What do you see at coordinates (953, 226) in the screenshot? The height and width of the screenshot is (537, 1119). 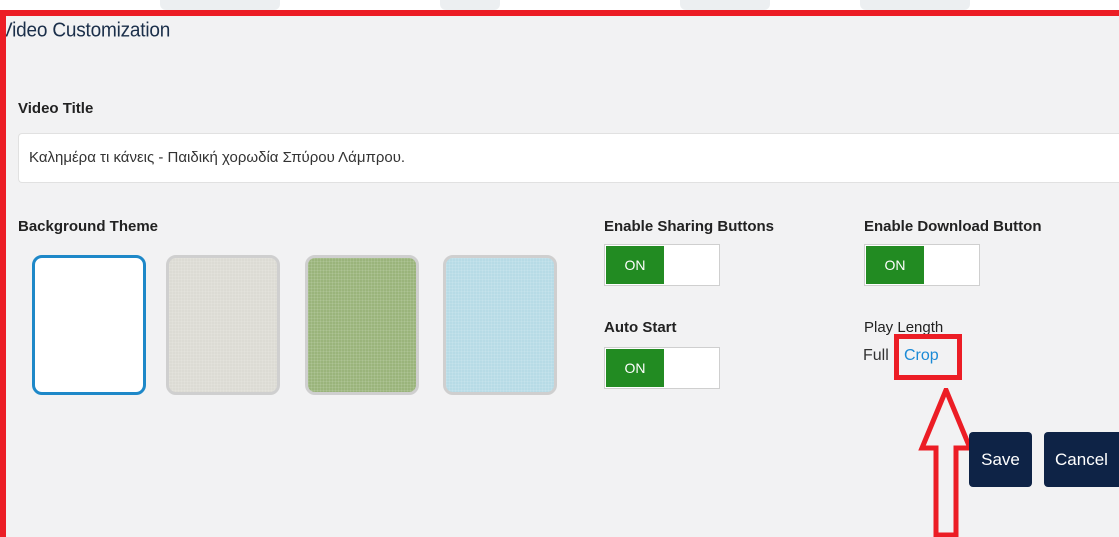 I see `download-button-label: Enable Download Button` at bounding box center [953, 226].